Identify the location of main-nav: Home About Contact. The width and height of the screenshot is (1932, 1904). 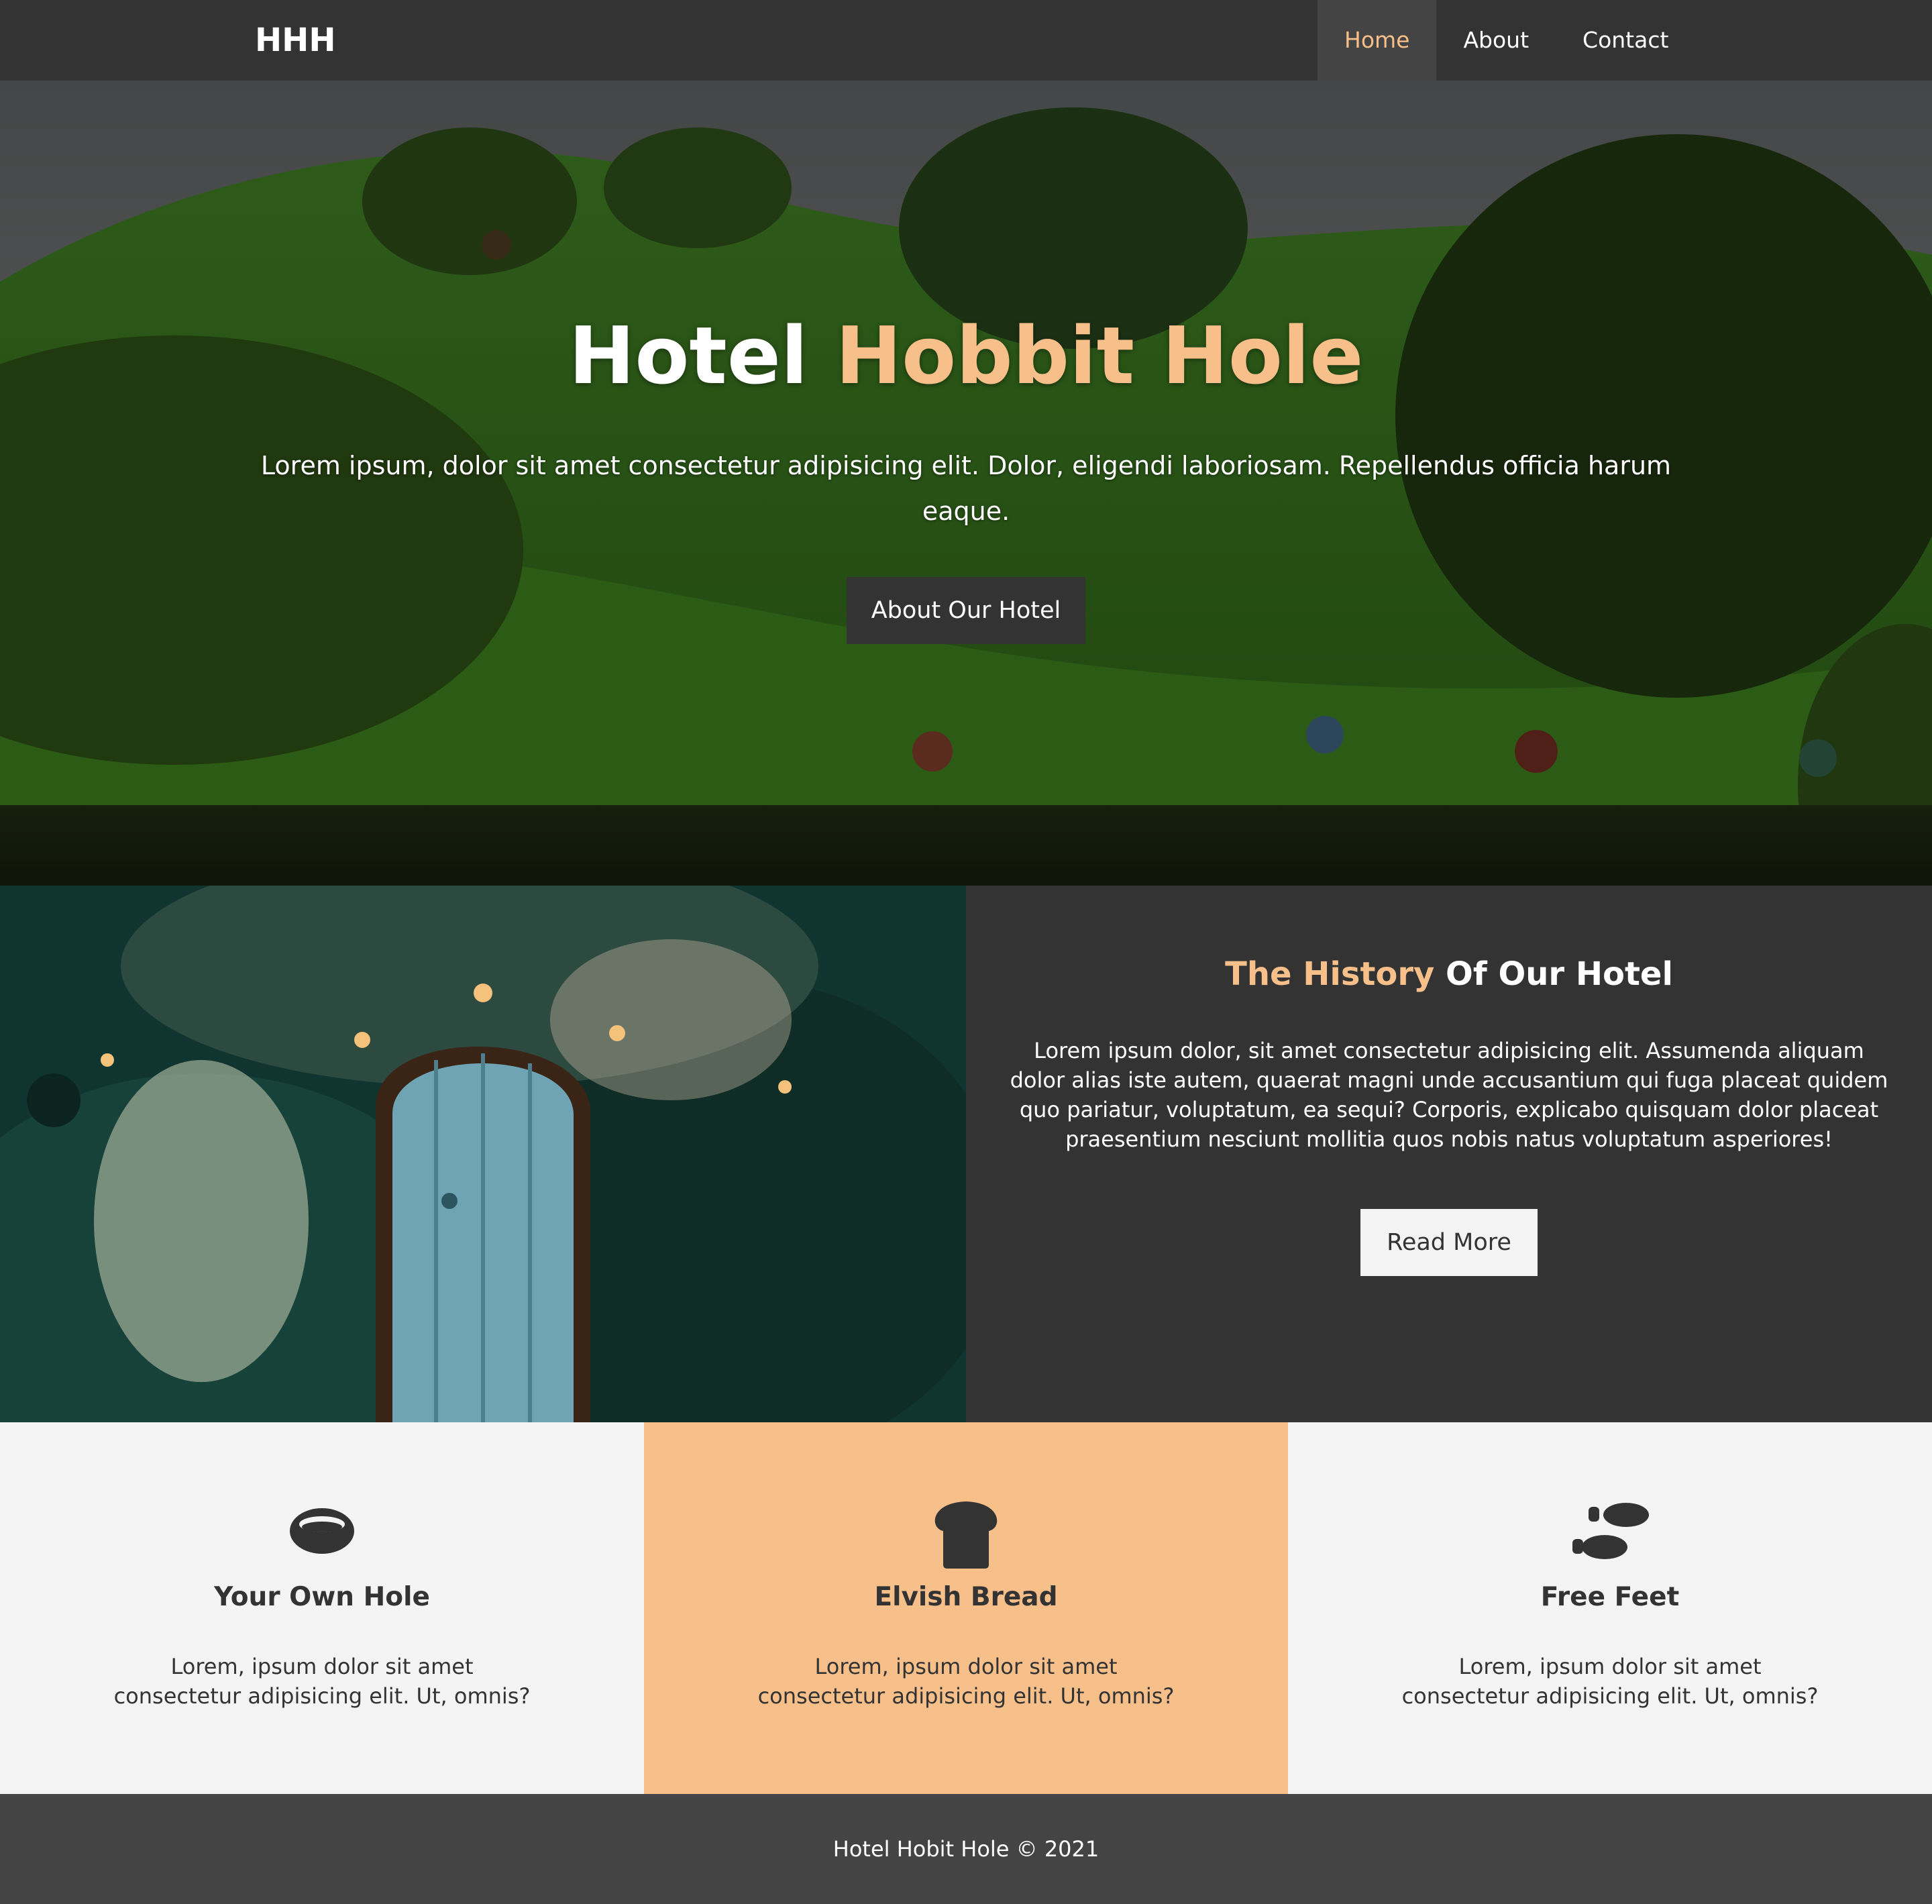
(1506, 40).